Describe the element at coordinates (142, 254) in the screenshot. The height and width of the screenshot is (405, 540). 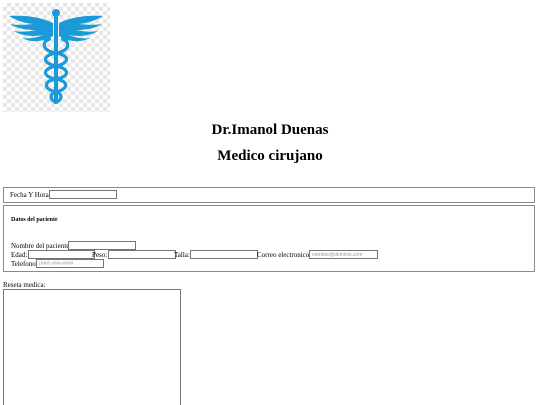
I see `weight-input` at that location.